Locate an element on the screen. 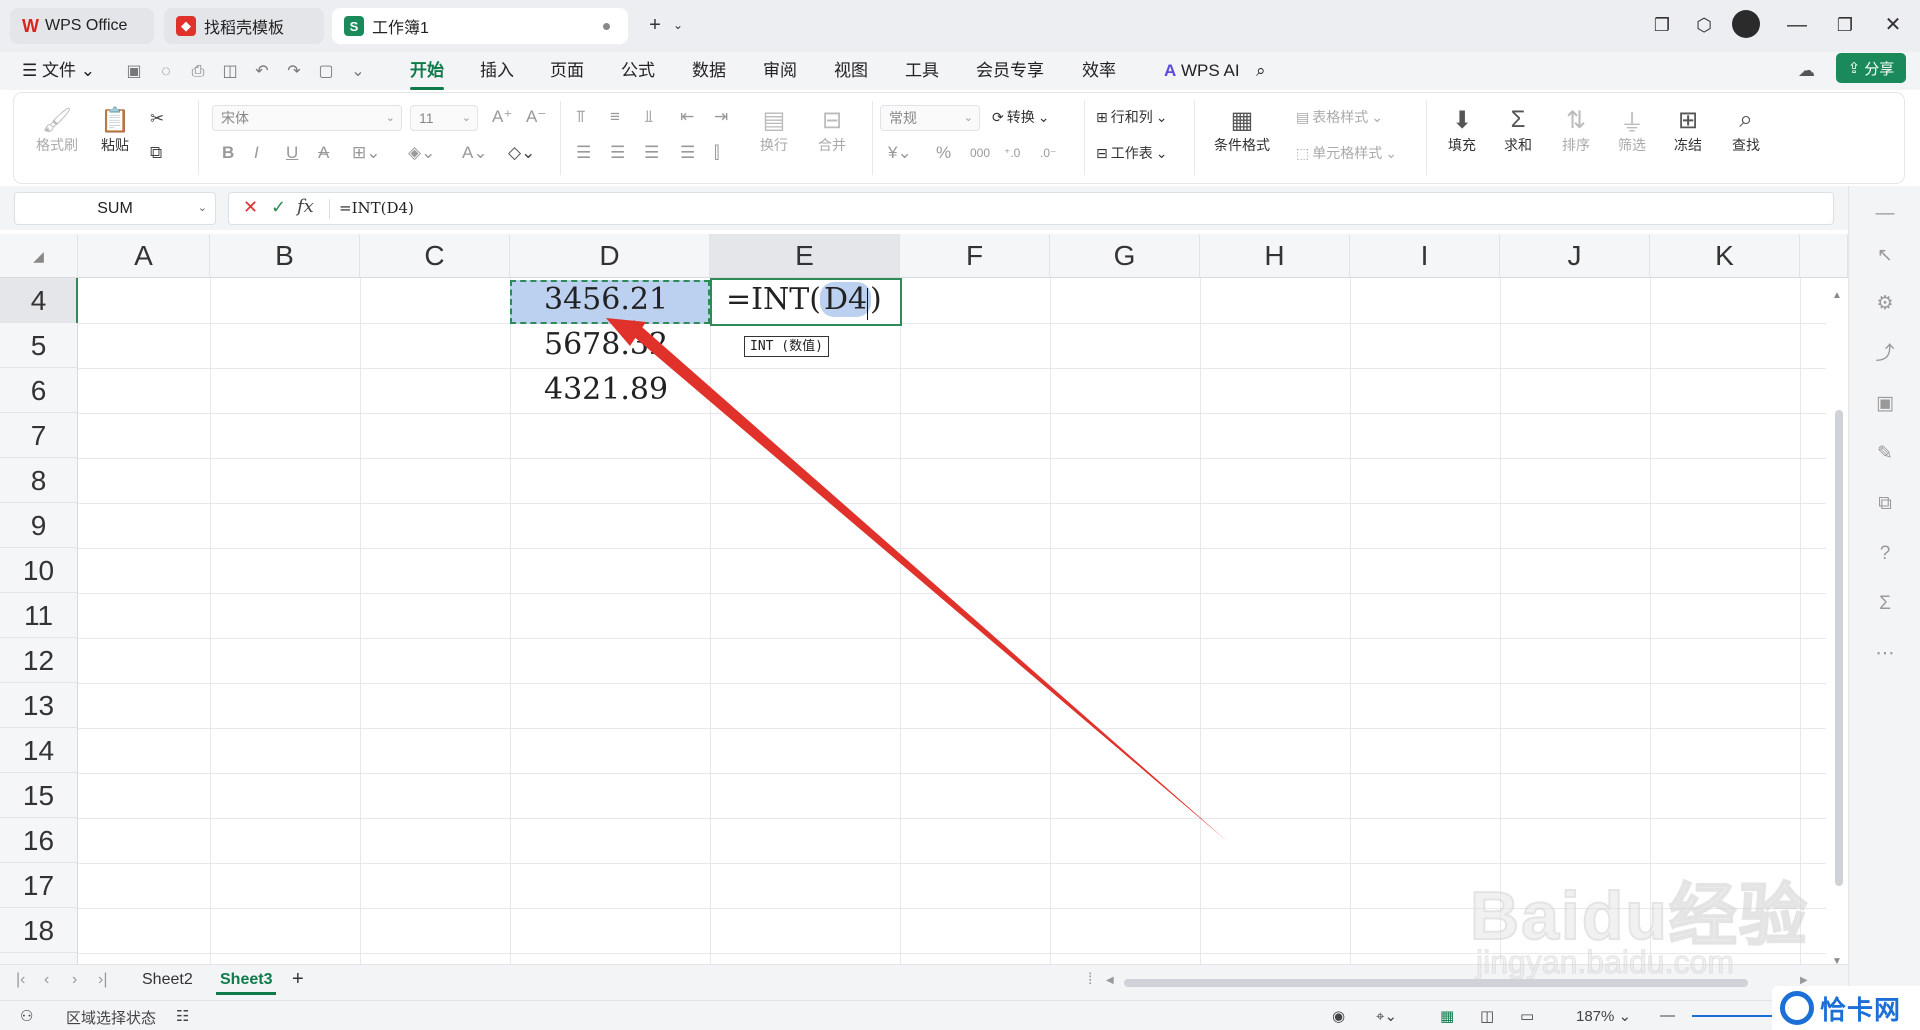 This screenshot has height=1030, width=1920. share-button: ⇪ 分享 is located at coordinates (1871, 68).